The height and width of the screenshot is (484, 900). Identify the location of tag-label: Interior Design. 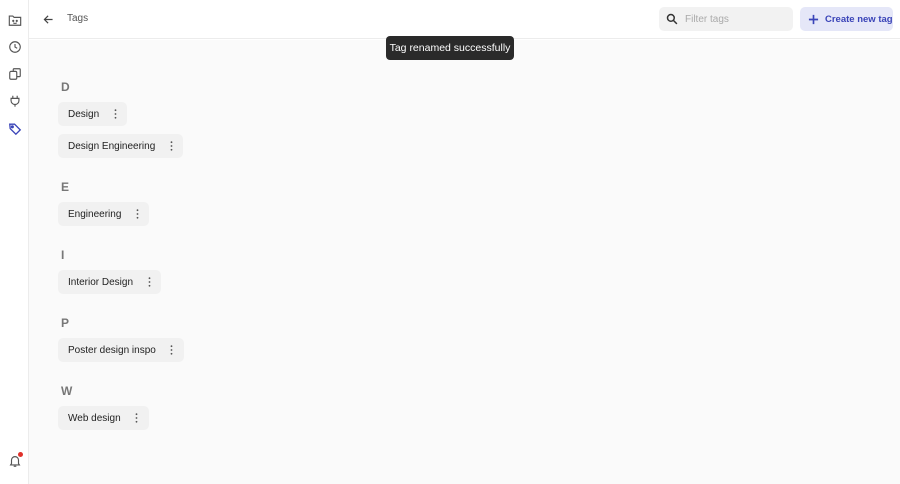
(101, 282).